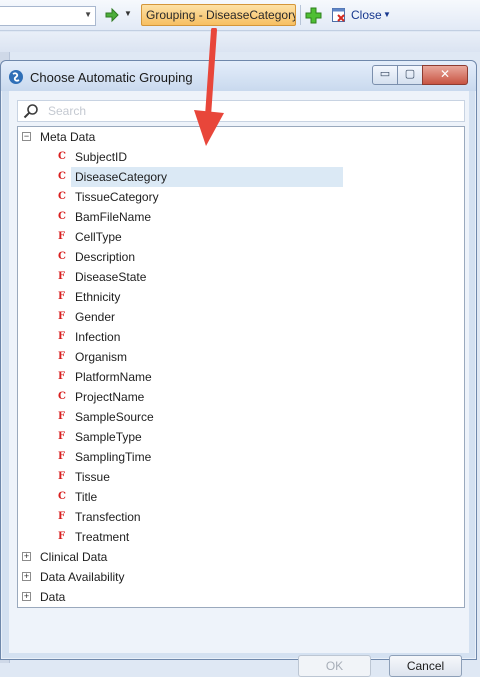 Image resolution: width=480 pixels, height=677 pixels. Describe the element at coordinates (109, 397) in the screenshot. I see `tree-item-label: ProjectName` at that location.